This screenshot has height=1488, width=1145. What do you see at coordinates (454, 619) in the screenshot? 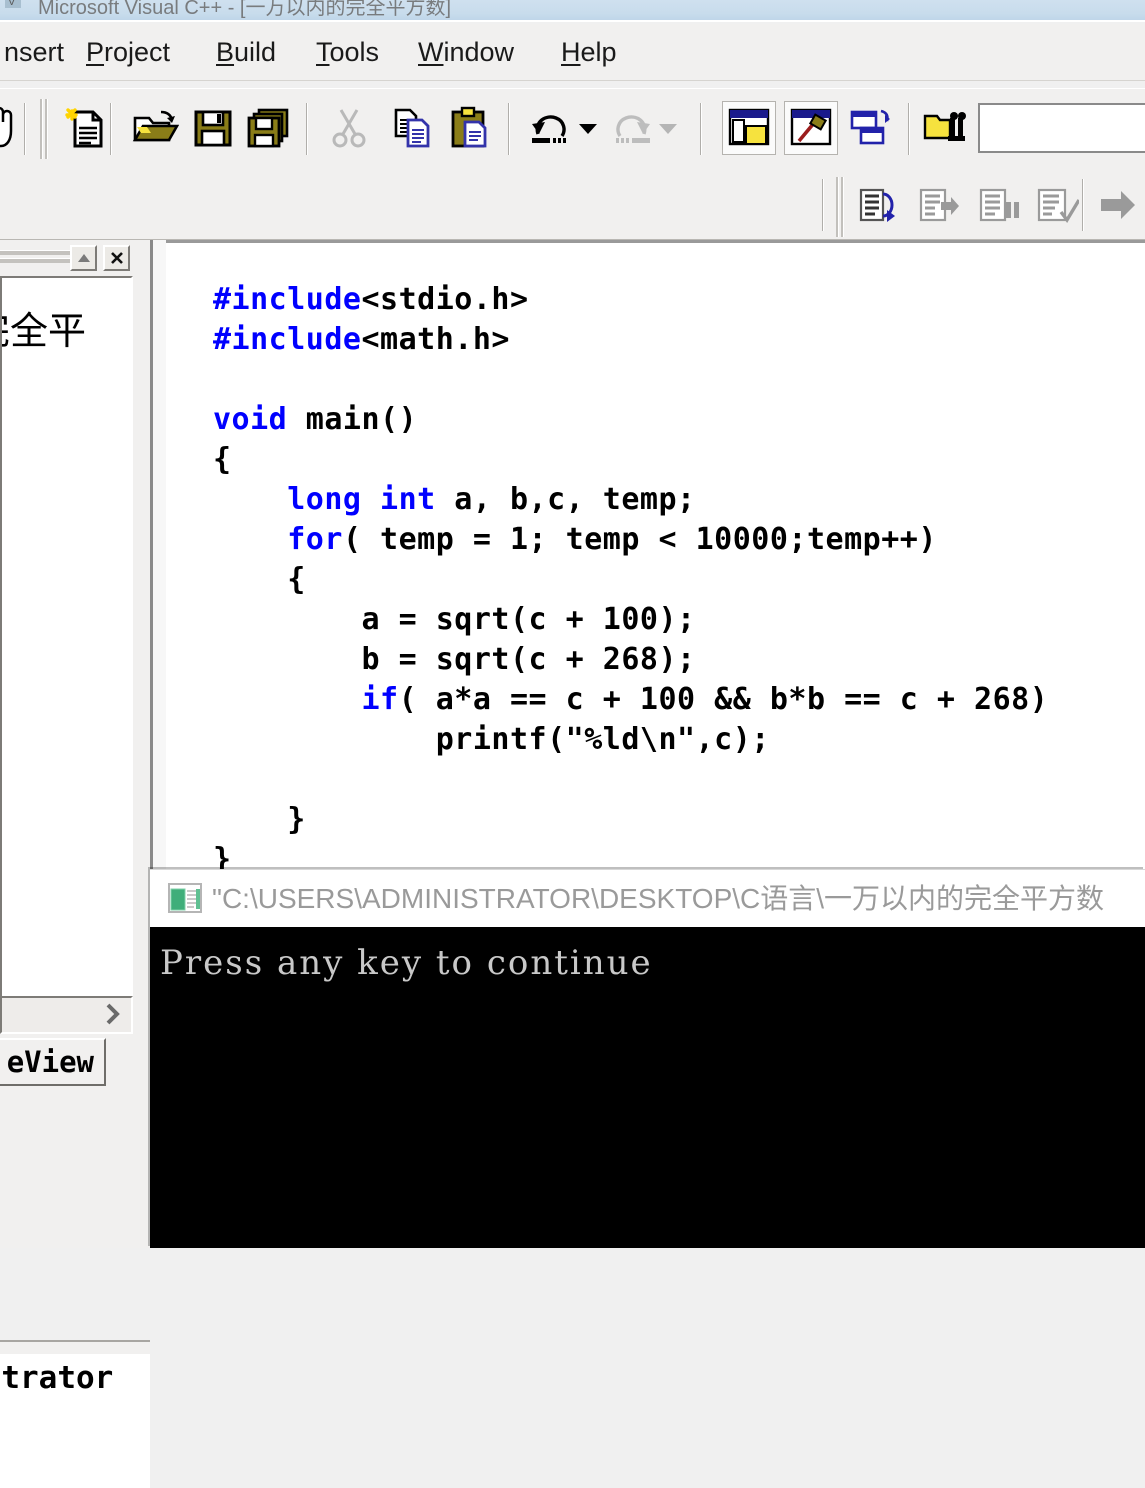
I see `code-text: a = sqrt(c + 100);` at bounding box center [454, 619].